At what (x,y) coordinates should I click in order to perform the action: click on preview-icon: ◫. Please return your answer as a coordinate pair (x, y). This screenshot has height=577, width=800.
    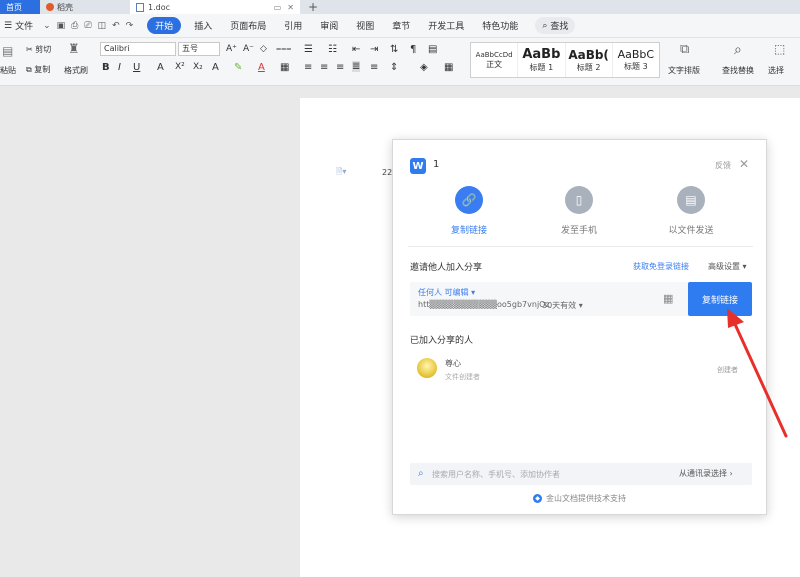
    Looking at the image, I should click on (102, 26).